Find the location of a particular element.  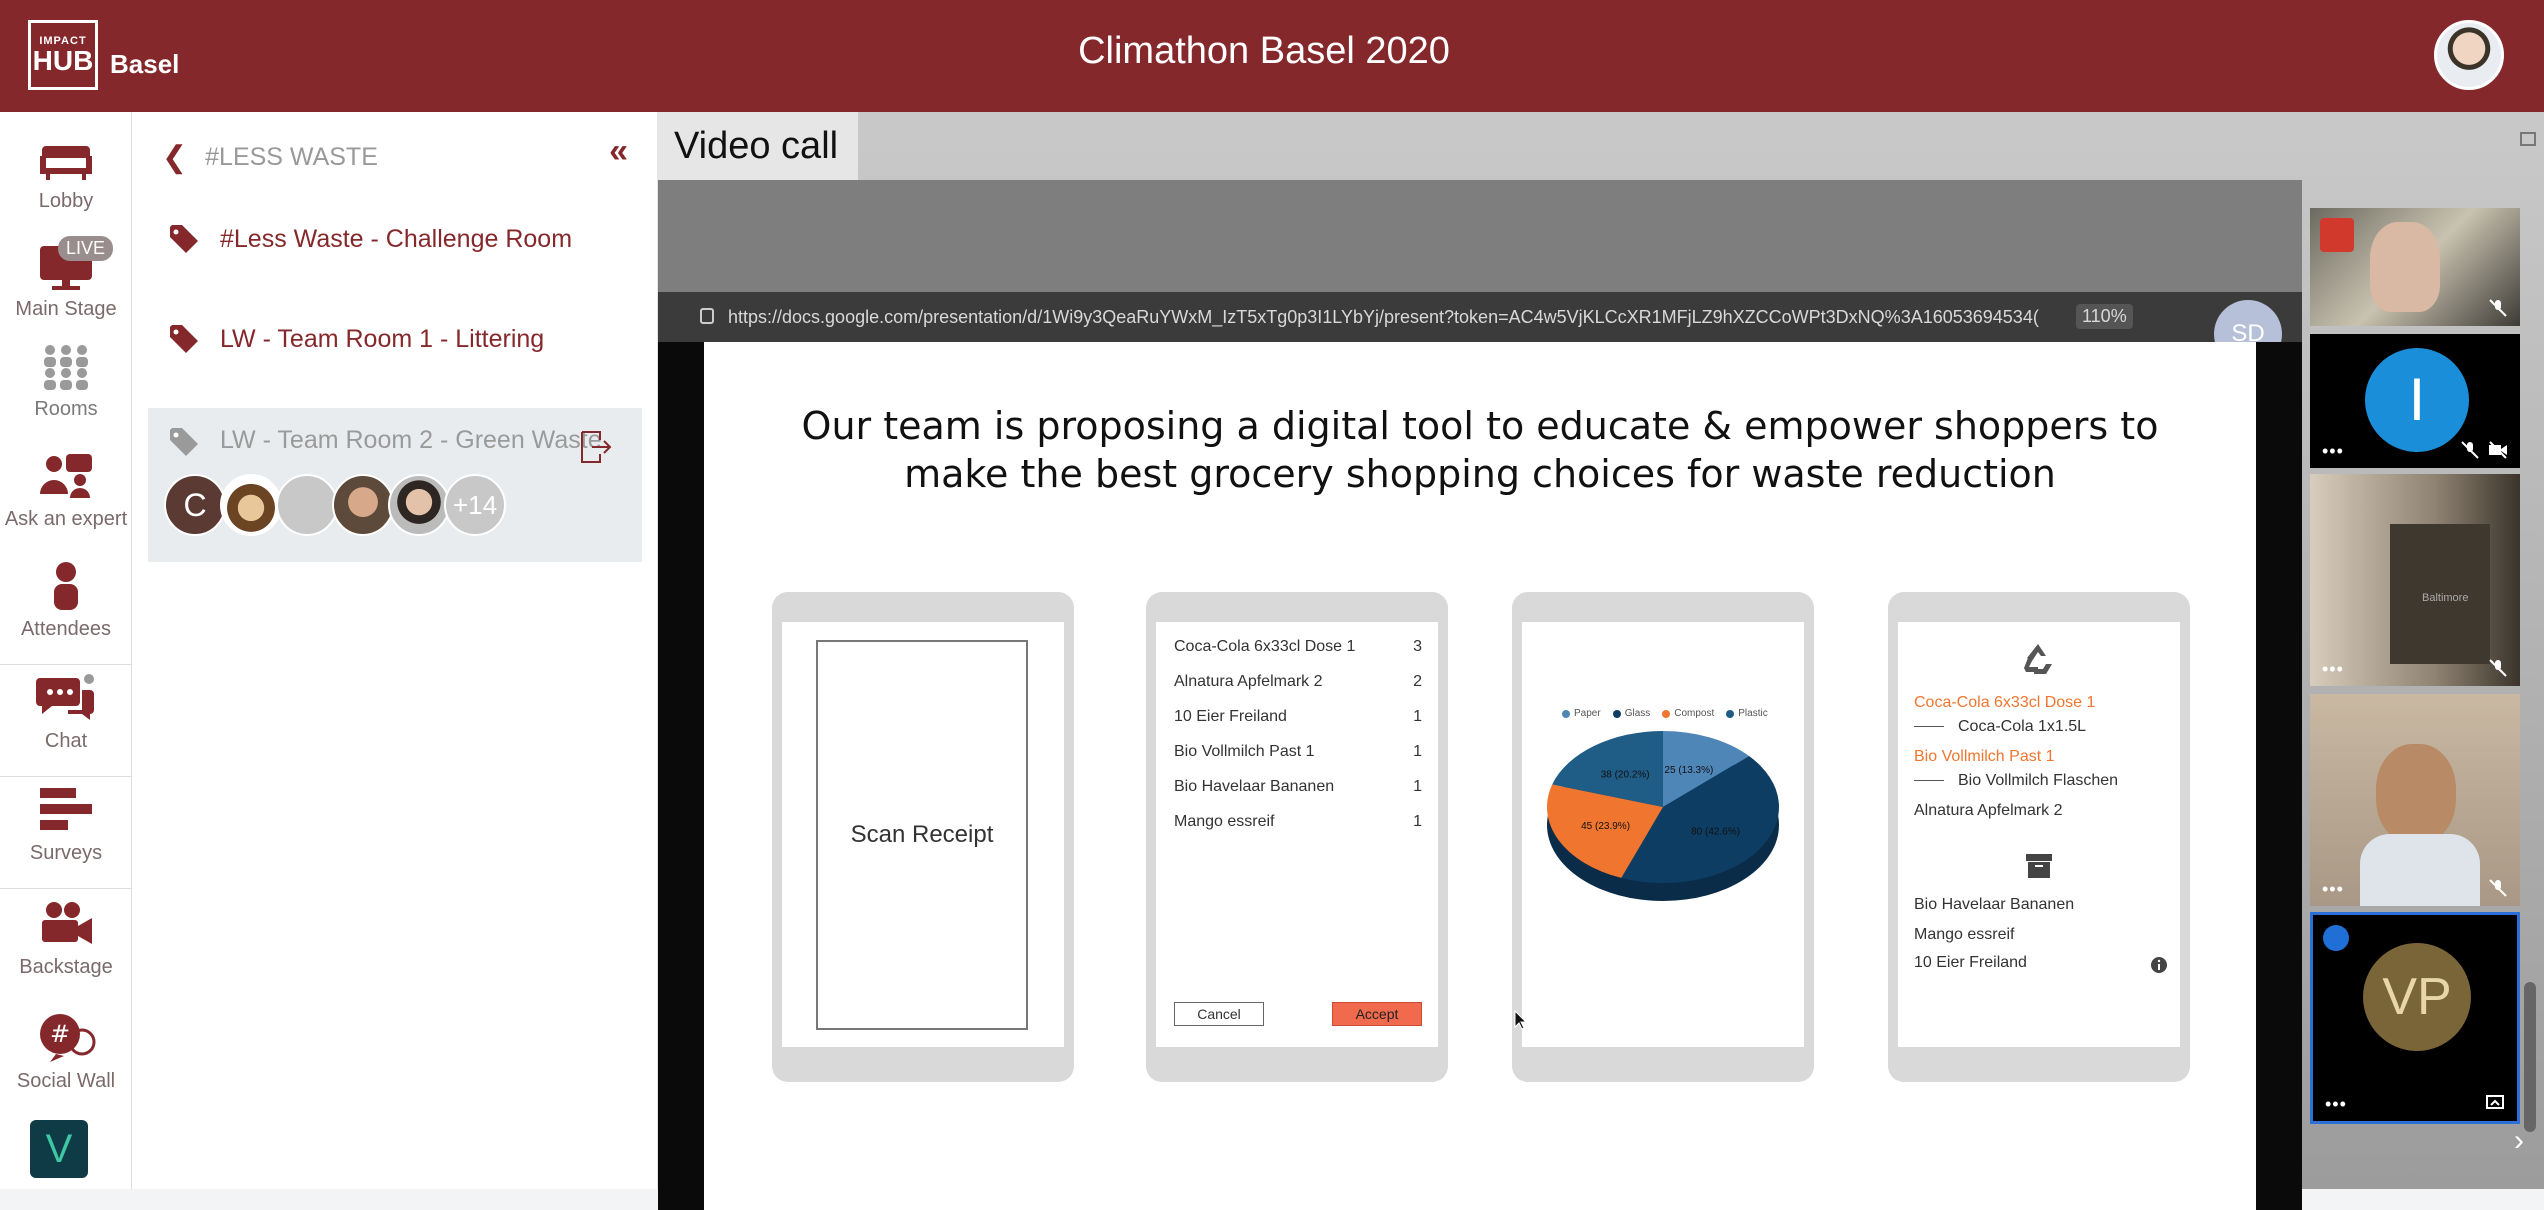

receipt-row: Bio Havelaar Bananen 1 is located at coordinates (1298, 787).